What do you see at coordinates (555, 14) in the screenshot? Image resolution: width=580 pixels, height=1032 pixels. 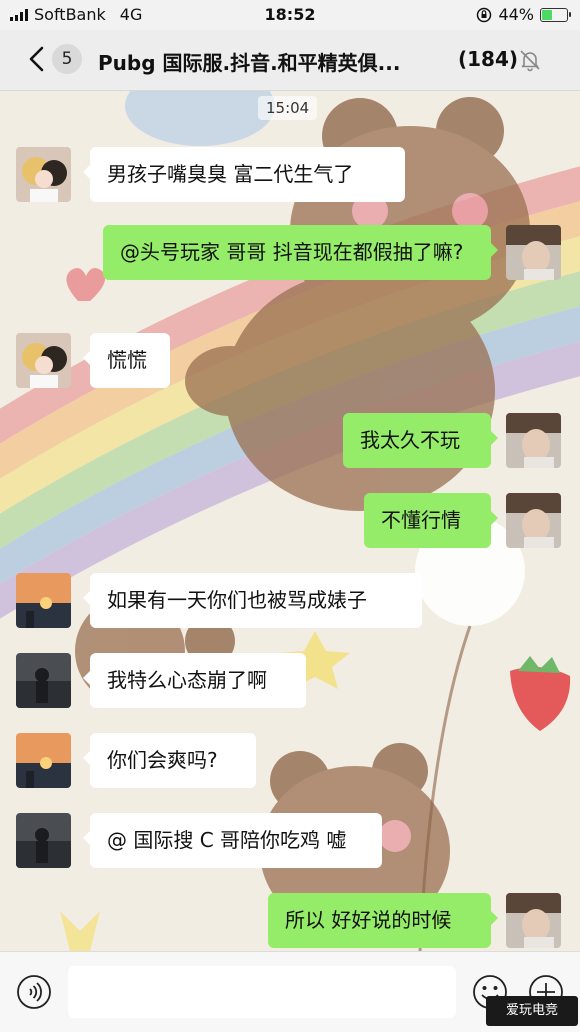 I see `battery-icon` at bounding box center [555, 14].